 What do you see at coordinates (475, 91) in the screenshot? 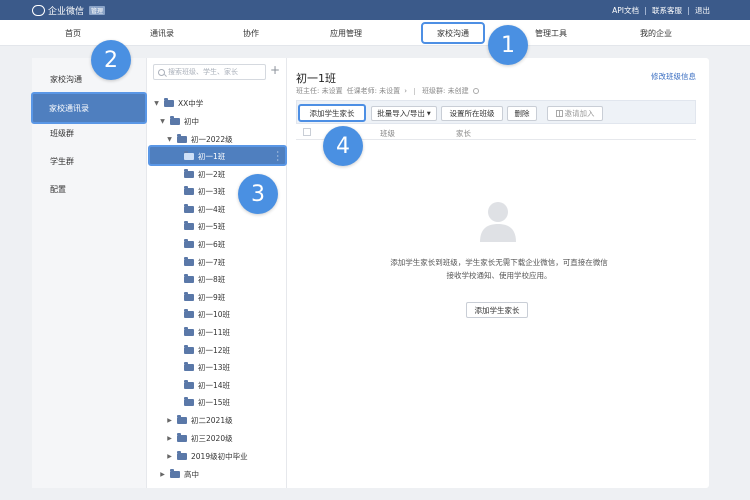
I see `info-icon` at bounding box center [475, 91].